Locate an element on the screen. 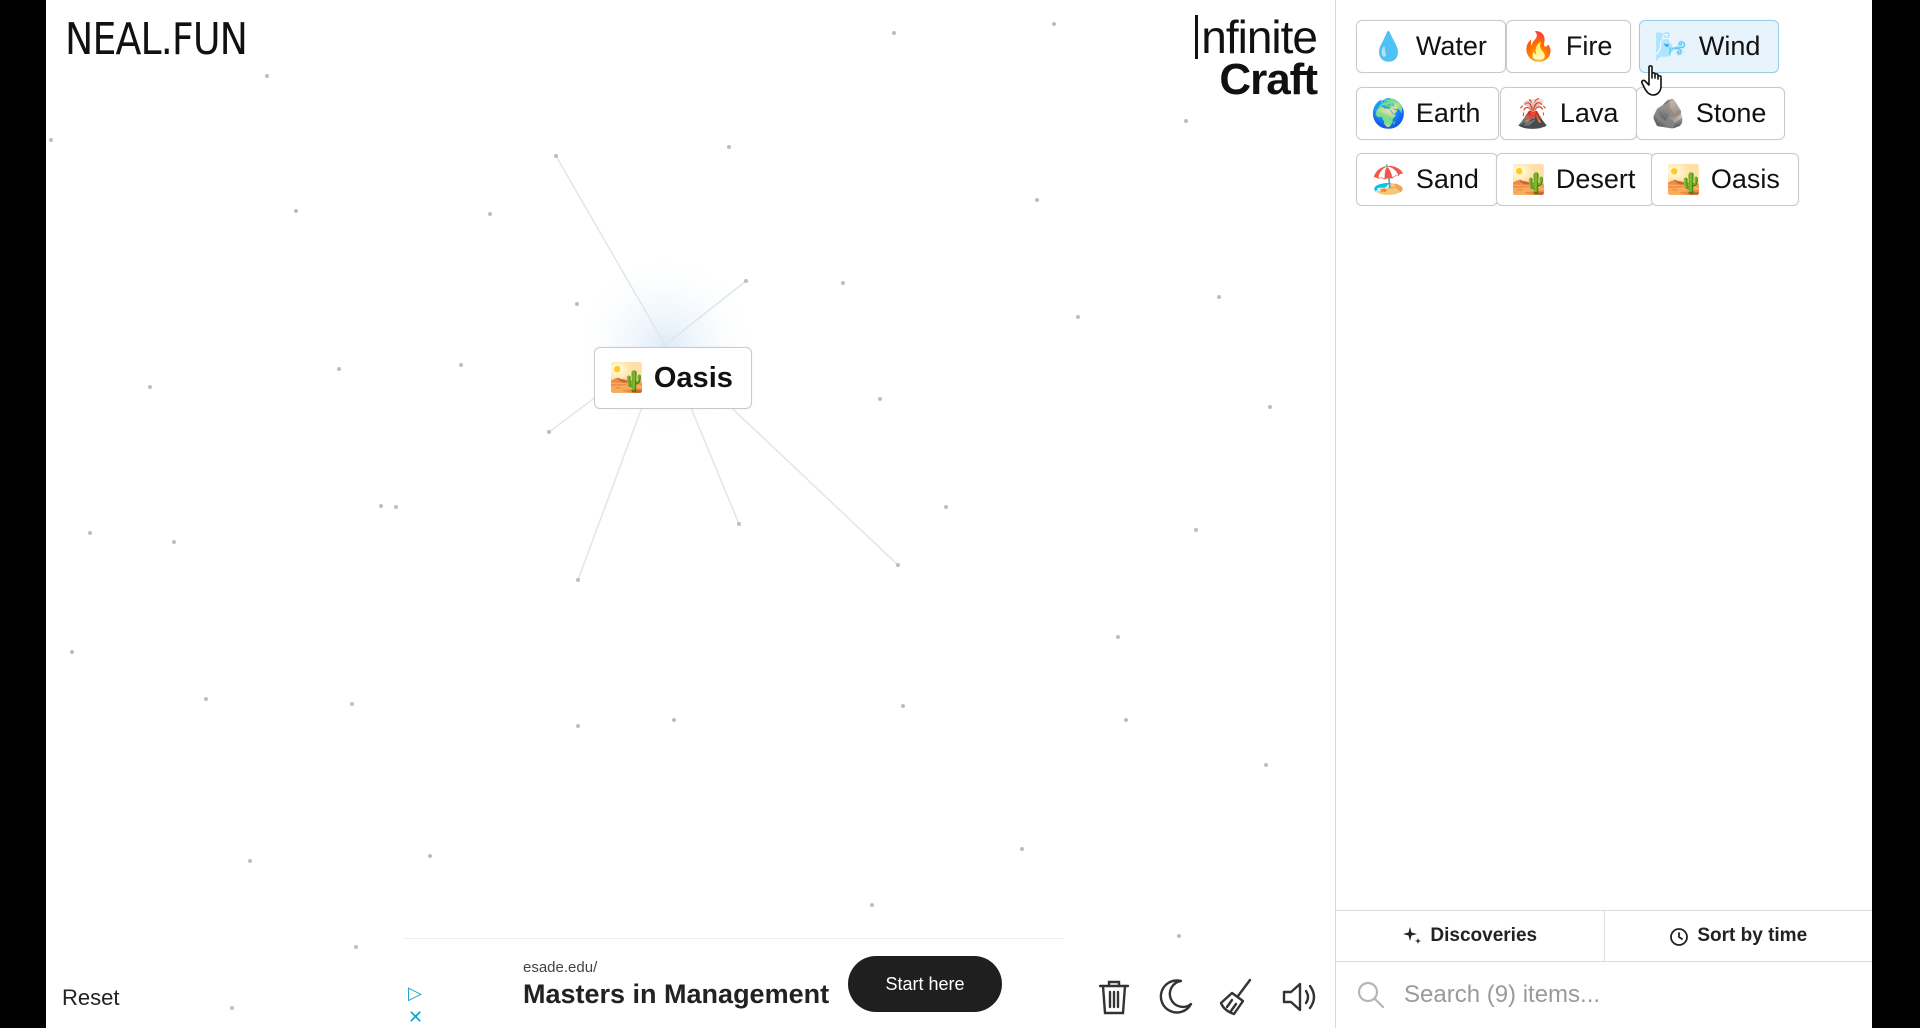  sidebar-item-label: Desert is located at coordinates (1595, 179).